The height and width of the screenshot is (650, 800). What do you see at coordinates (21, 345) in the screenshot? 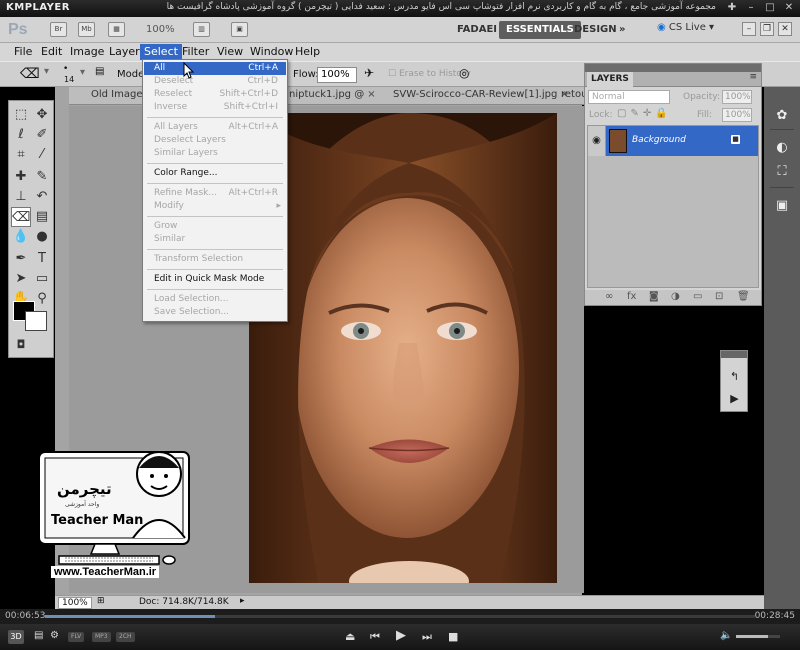
I see `quick-mask-icon: ◘` at bounding box center [21, 345].